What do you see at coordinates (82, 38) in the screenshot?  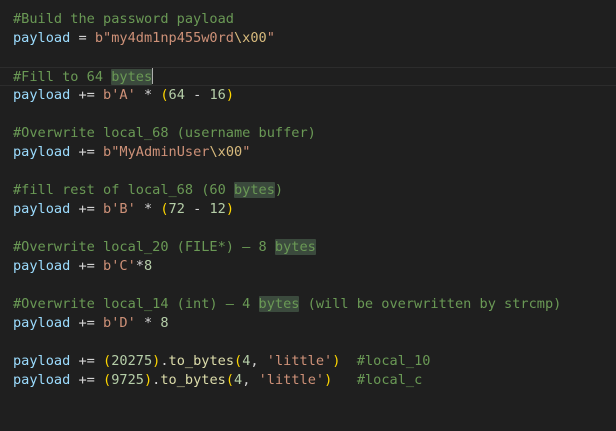 I see `code-token: =` at bounding box center [82, 38].